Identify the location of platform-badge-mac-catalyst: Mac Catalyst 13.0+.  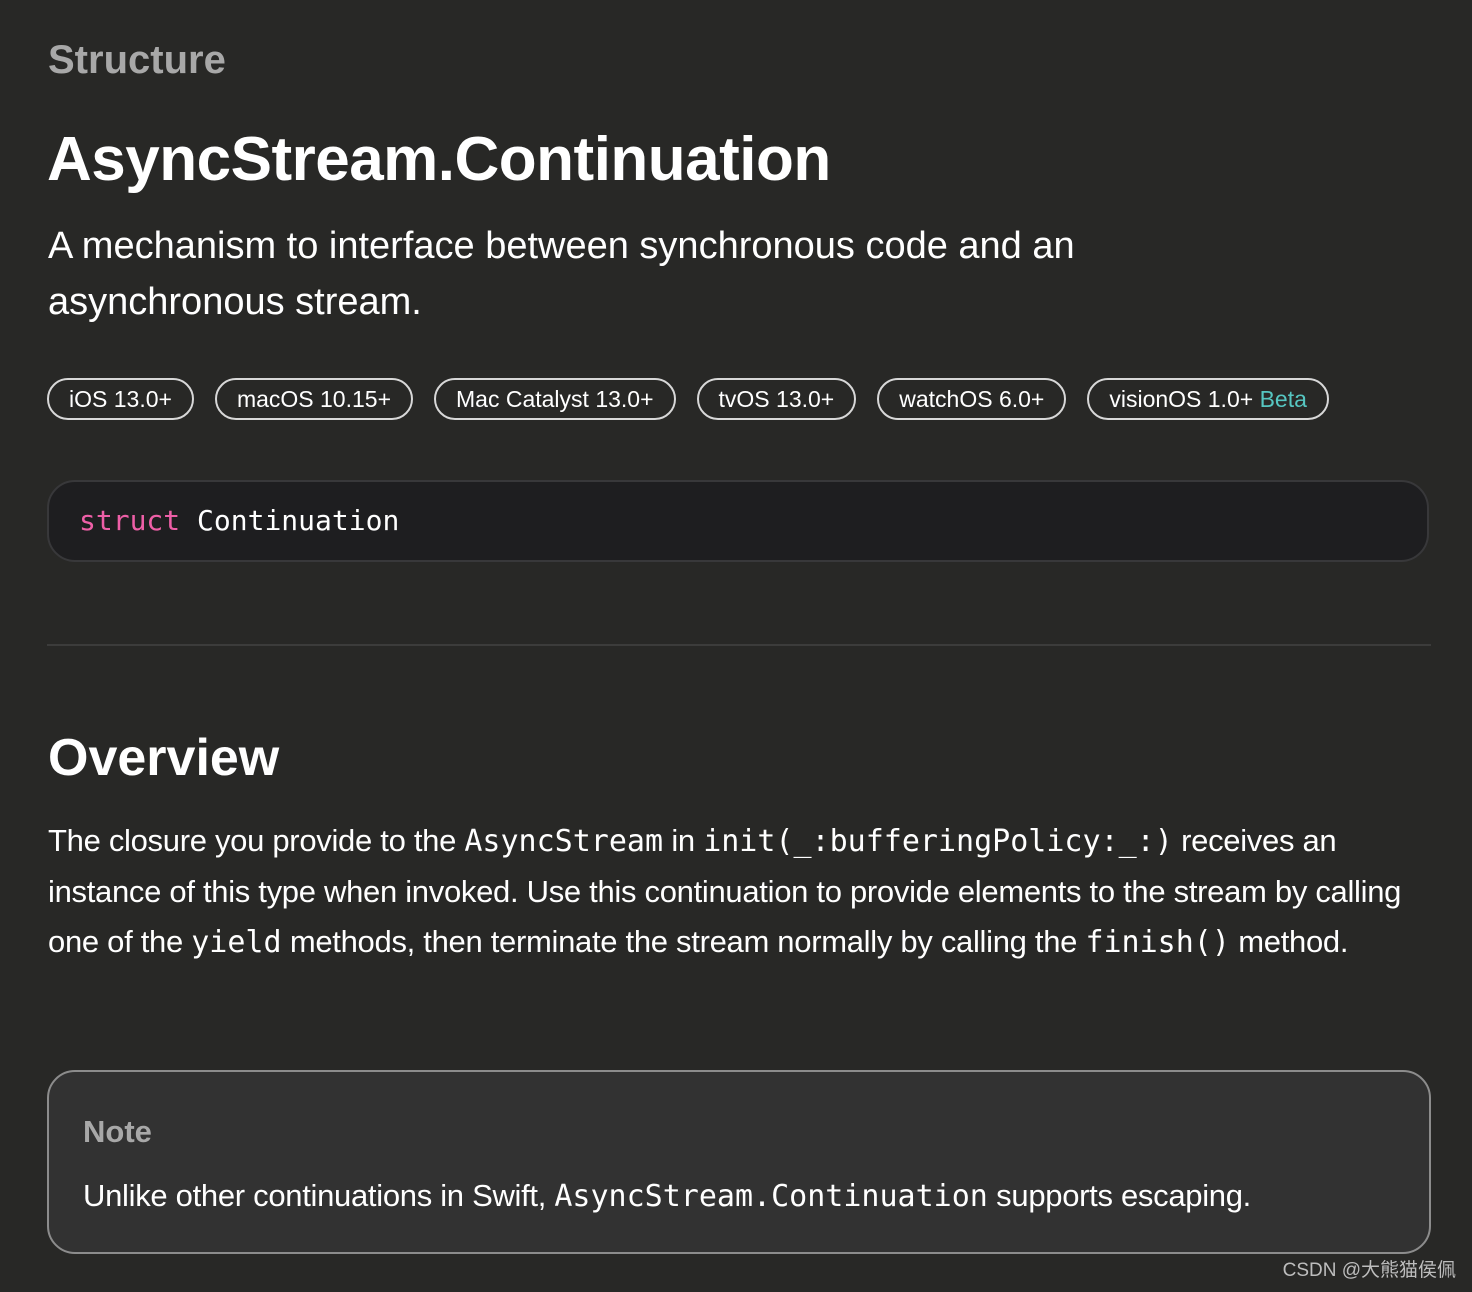
(555, 399).